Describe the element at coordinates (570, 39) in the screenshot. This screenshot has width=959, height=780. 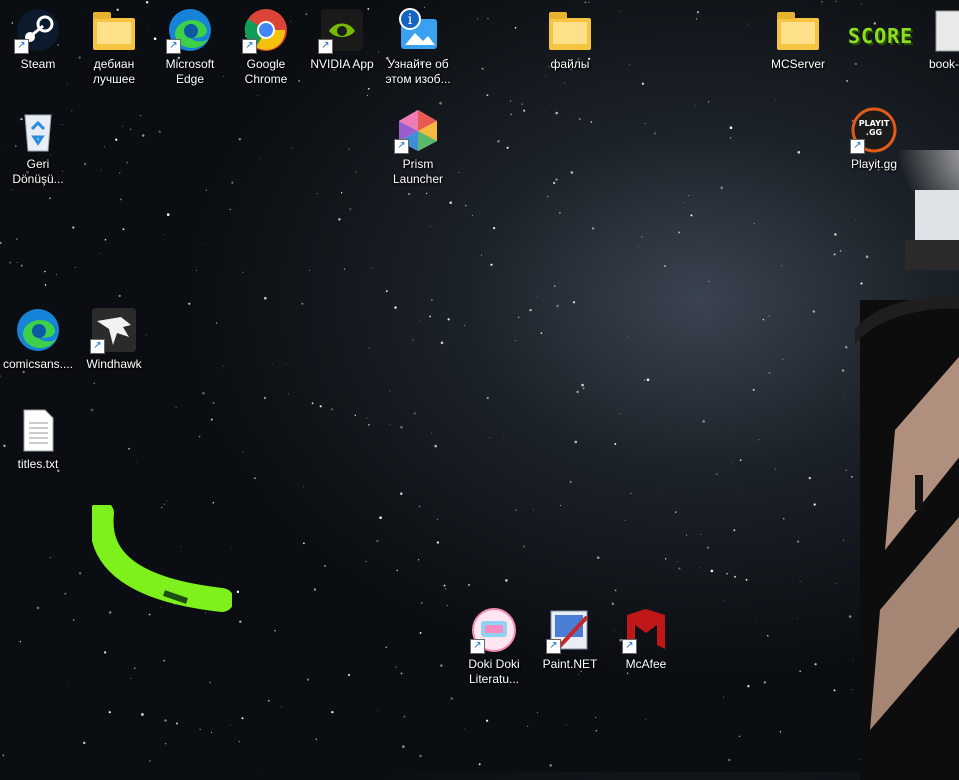
I see `desktop-icon-files: файлы` at that location.